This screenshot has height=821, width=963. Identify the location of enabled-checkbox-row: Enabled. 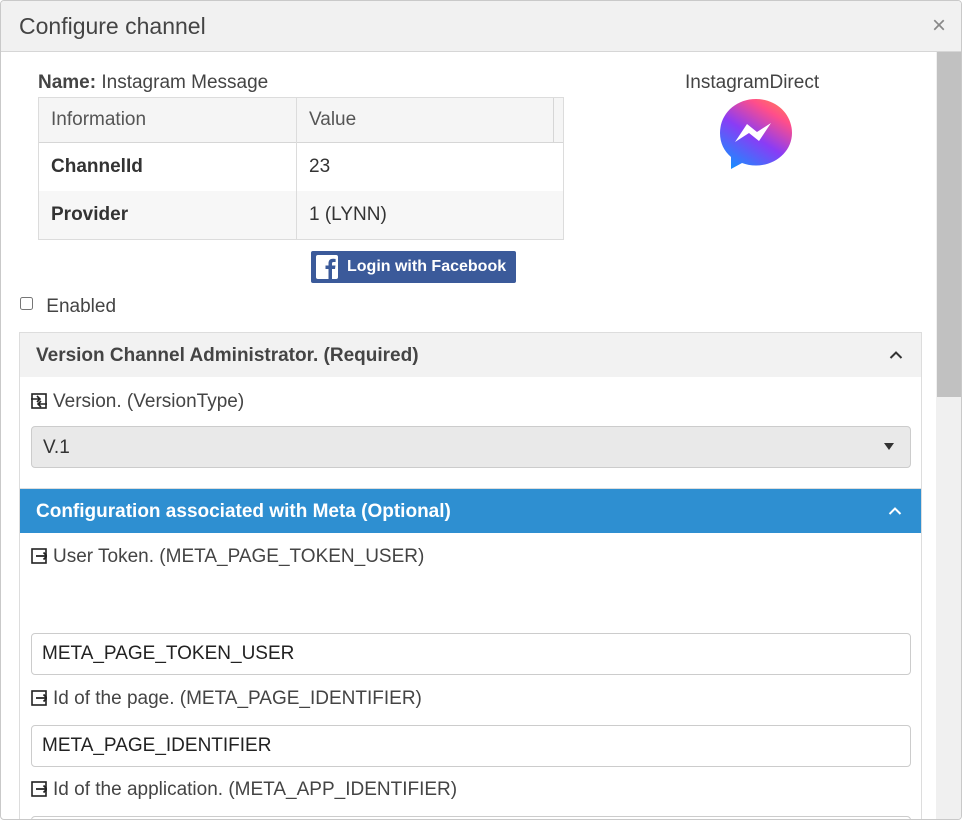
(68, 307).